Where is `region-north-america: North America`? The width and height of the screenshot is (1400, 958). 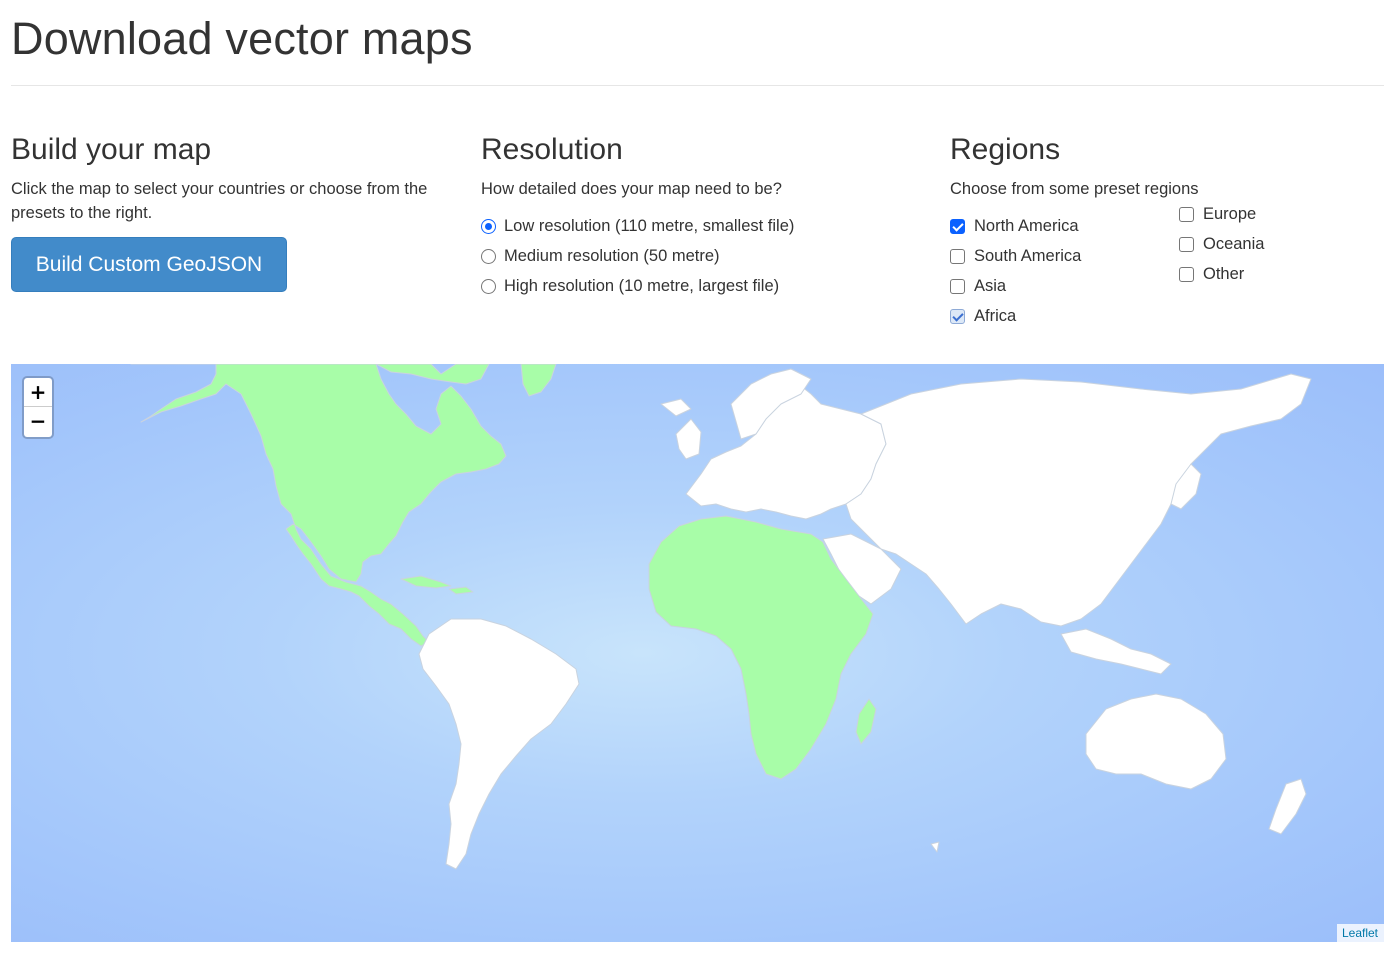 region-north-america: North America is located at coordinates (1014, 226).